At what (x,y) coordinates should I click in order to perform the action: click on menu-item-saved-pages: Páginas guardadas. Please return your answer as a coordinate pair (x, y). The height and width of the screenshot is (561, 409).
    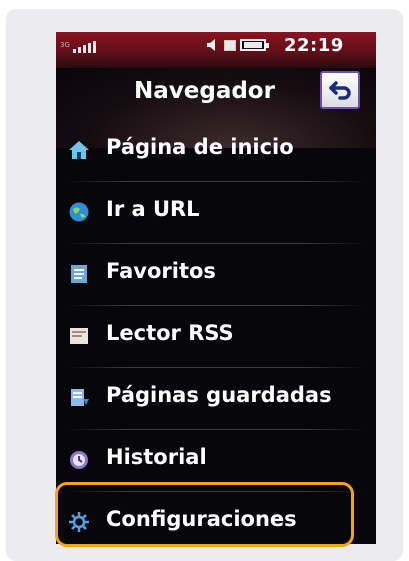
    Looking at the image, I should click on (216, 399).